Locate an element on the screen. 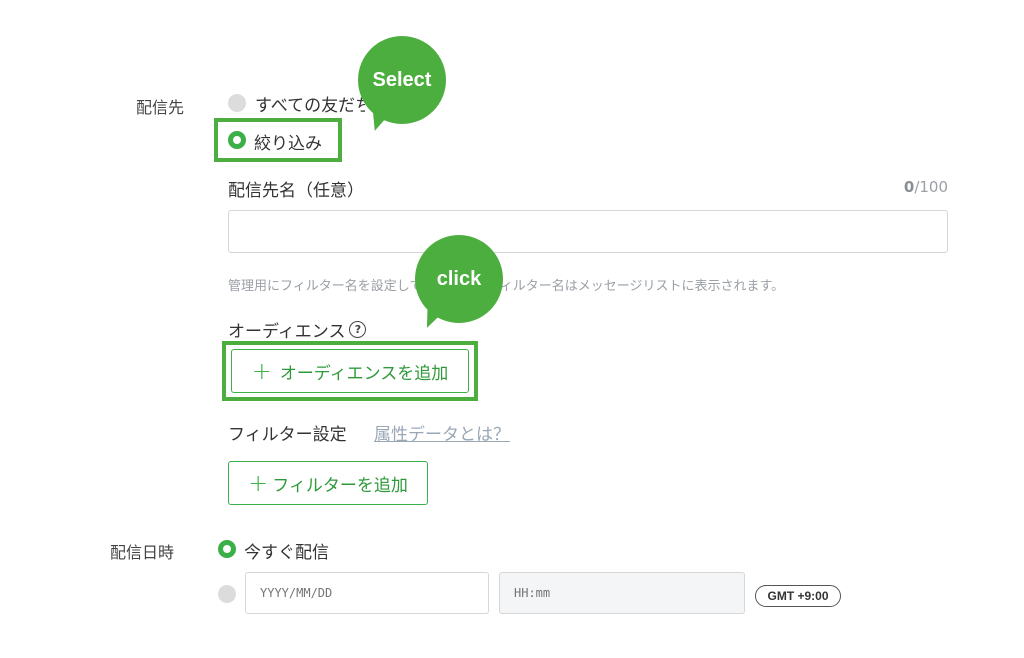  add-filter-button: + フィルターを追加 is located at coordinates (328, 483).